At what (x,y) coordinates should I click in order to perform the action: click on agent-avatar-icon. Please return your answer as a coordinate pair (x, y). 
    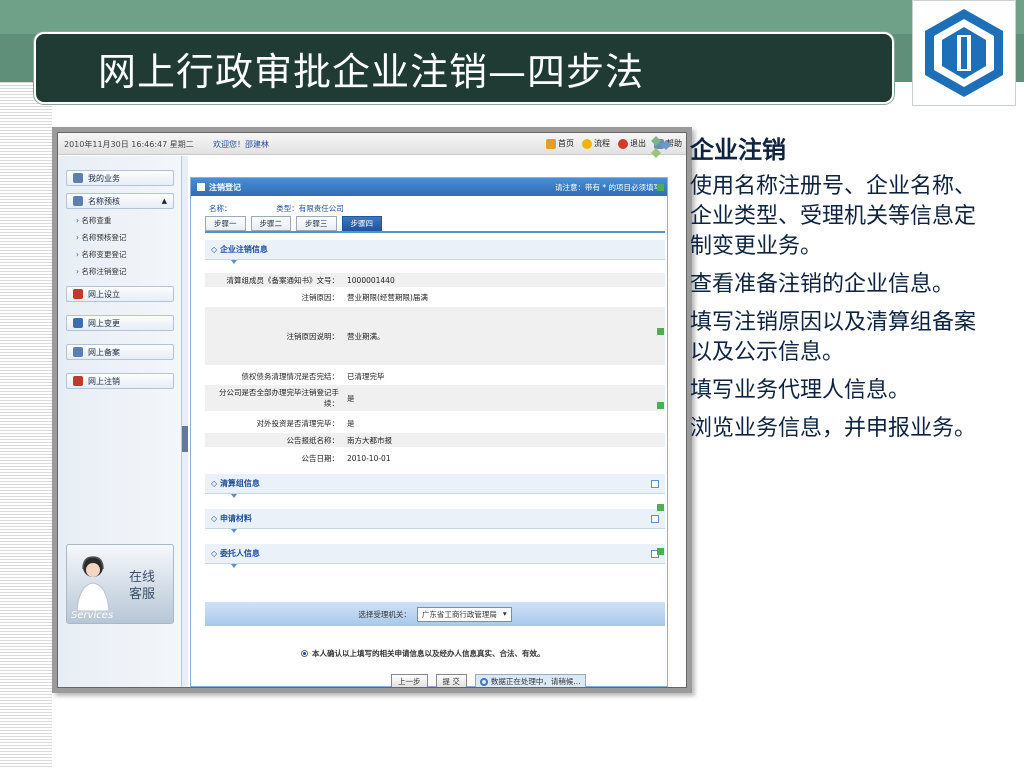
    Looking at the image, I should click on (93, 583).